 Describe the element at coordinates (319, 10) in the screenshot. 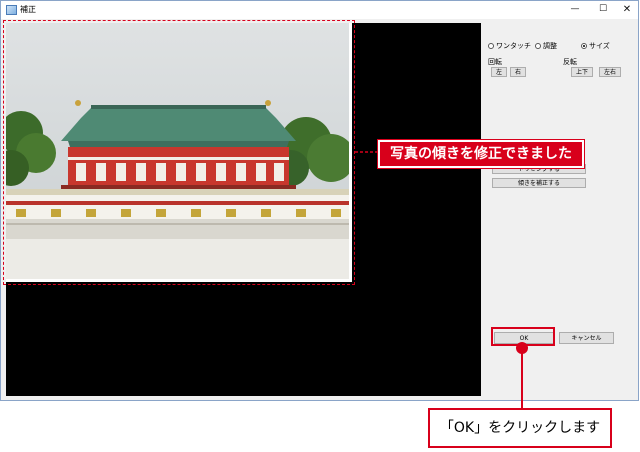

I see `title-bar: 補正 — ☐ ✕` at that location.